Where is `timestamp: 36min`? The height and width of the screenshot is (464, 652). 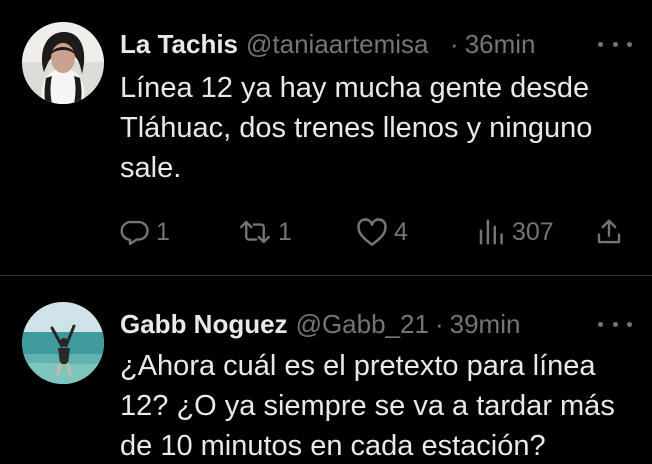
timestamp: 36min is located at coordinates (500, 44).